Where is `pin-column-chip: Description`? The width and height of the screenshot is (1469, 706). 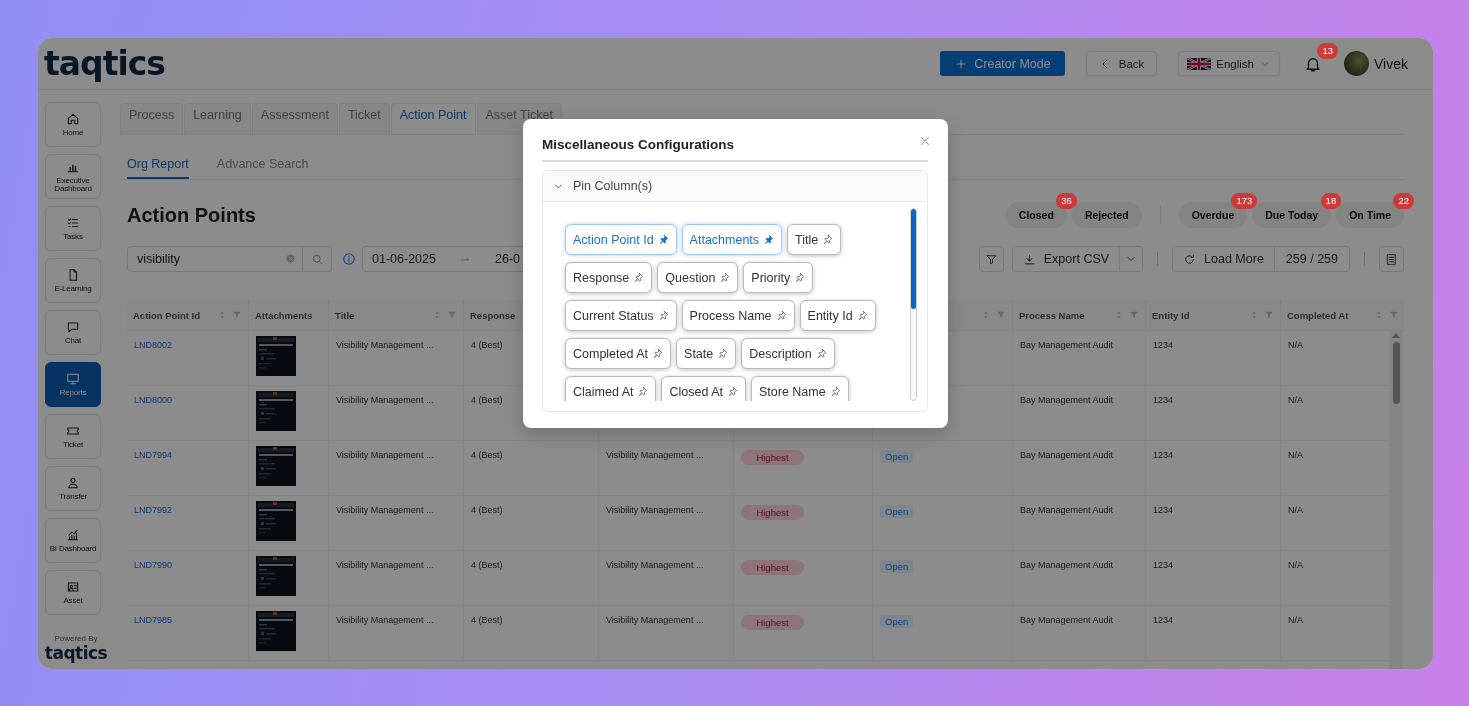
pin-column-chip: Description is located at coordinates (788, 353).